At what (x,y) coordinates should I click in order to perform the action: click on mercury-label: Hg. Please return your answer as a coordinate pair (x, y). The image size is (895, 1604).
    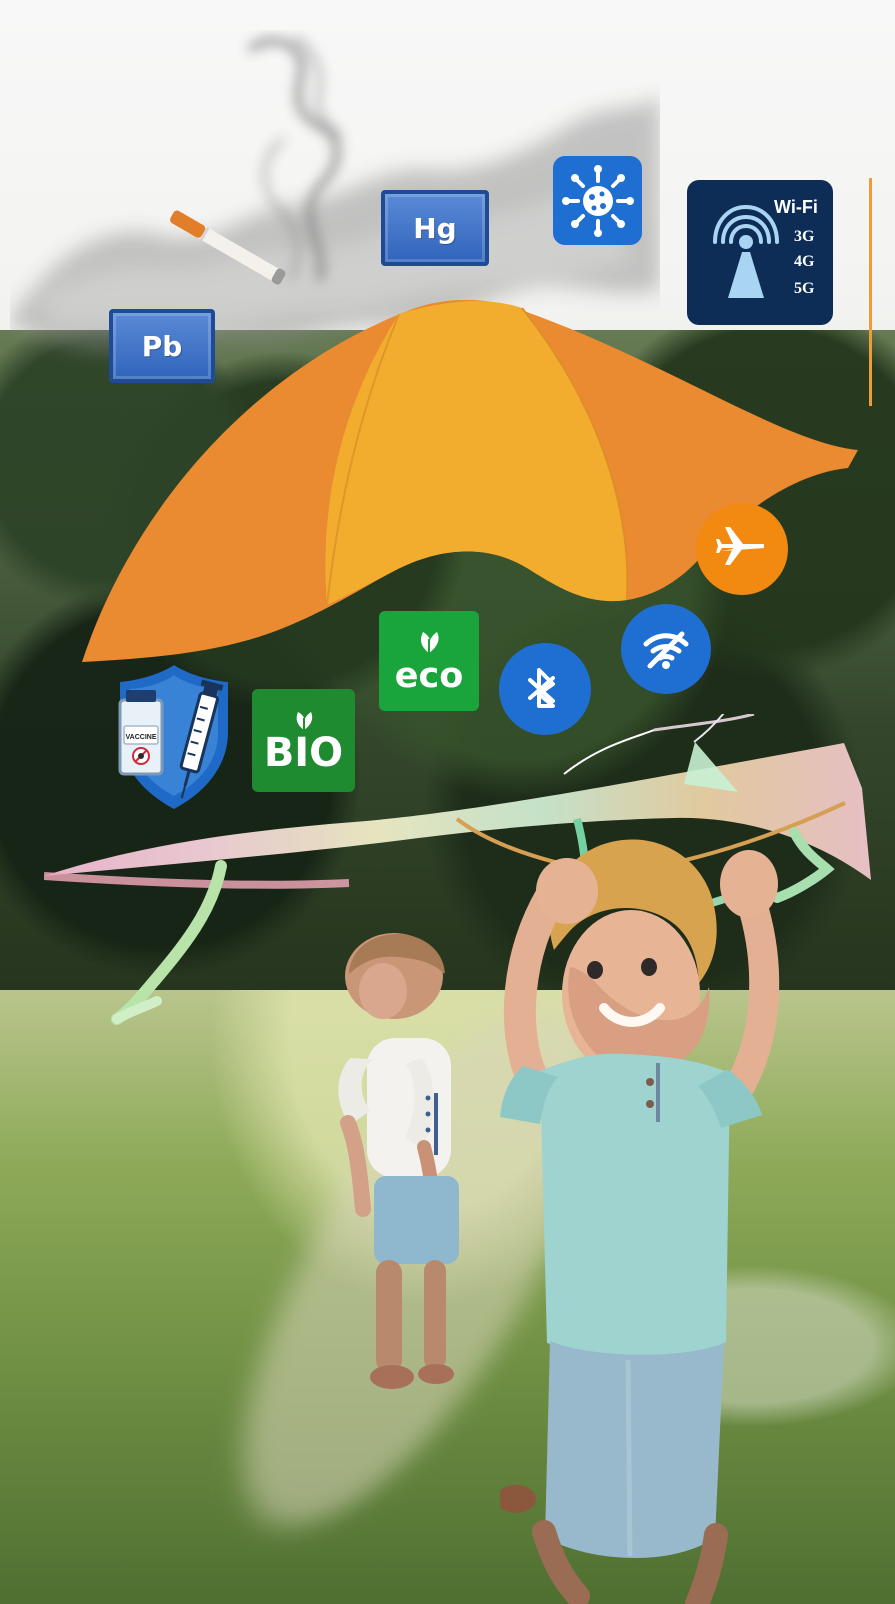
    Looking at the image, I should click on (435, 228).